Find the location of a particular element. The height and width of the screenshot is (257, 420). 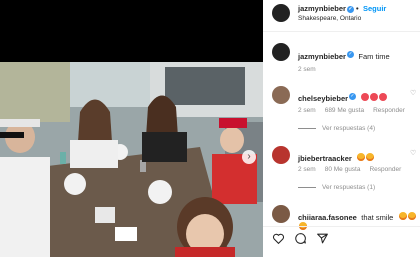

comment-line: chiiaraa.fasonee that smile is located at coordinates (357, 216).